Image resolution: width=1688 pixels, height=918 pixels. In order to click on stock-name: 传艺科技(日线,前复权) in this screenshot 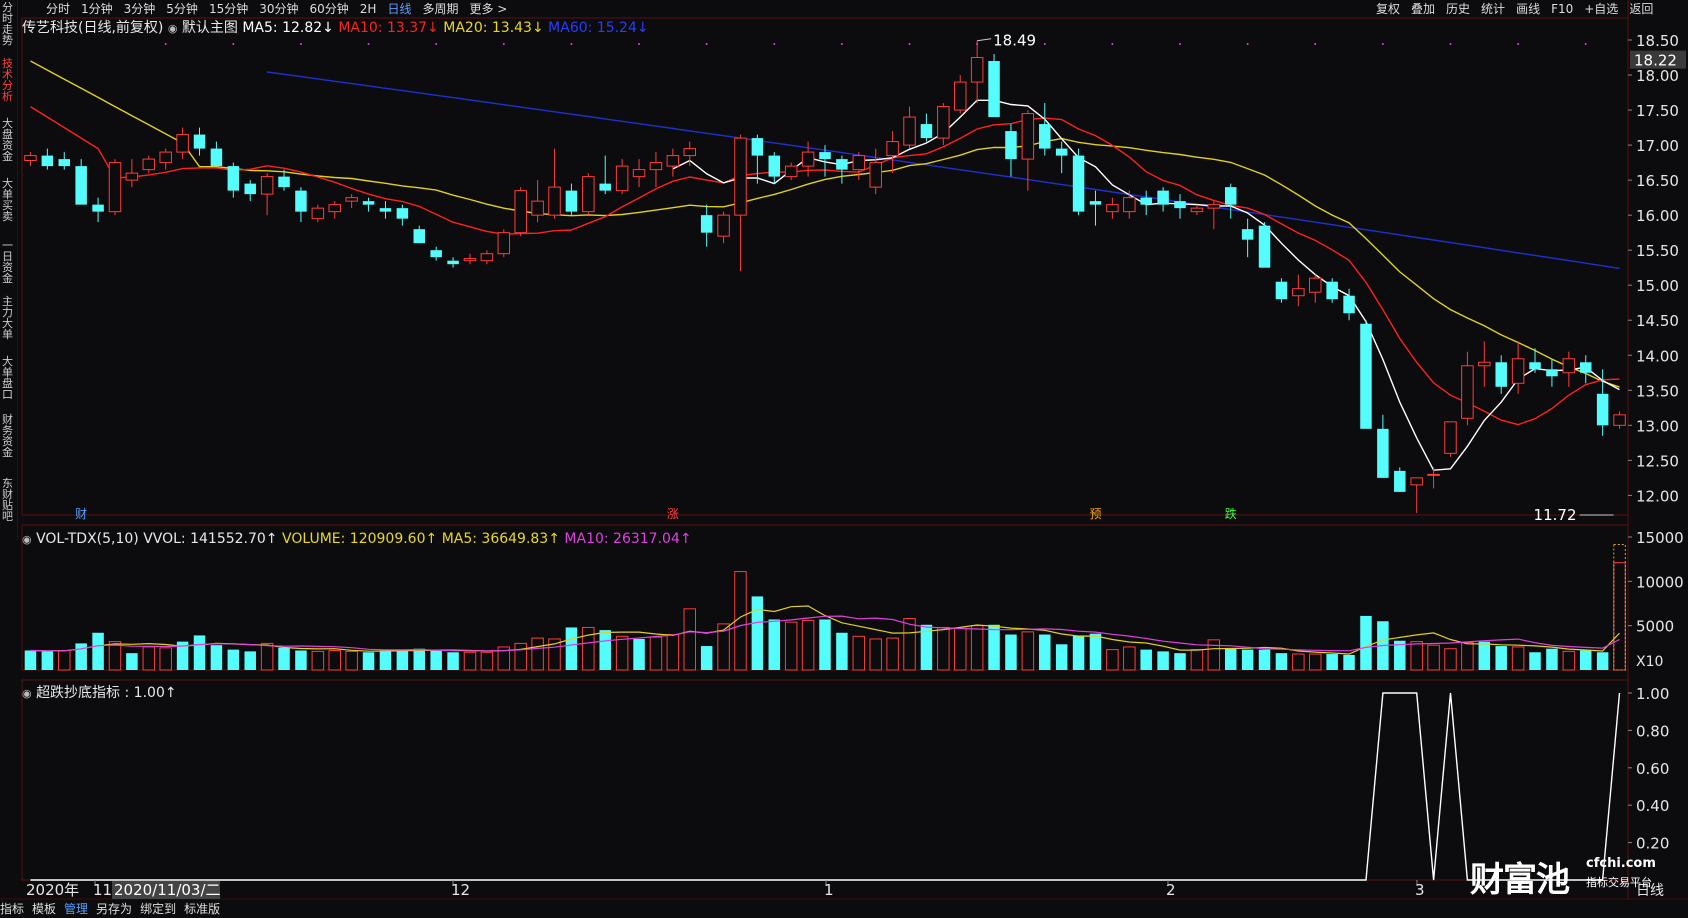, I will do `click(92, 28)`.